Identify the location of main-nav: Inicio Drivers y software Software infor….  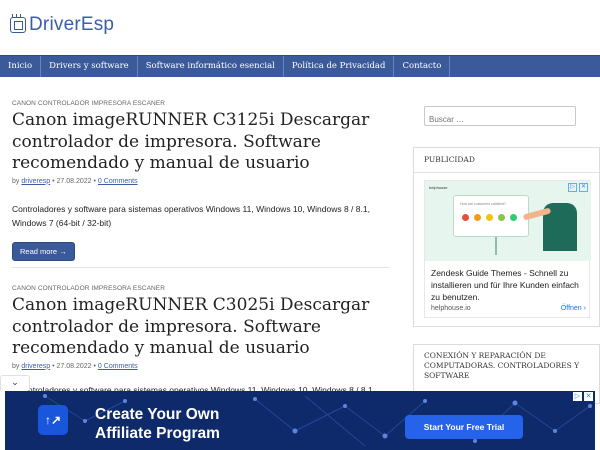
(300, 66).